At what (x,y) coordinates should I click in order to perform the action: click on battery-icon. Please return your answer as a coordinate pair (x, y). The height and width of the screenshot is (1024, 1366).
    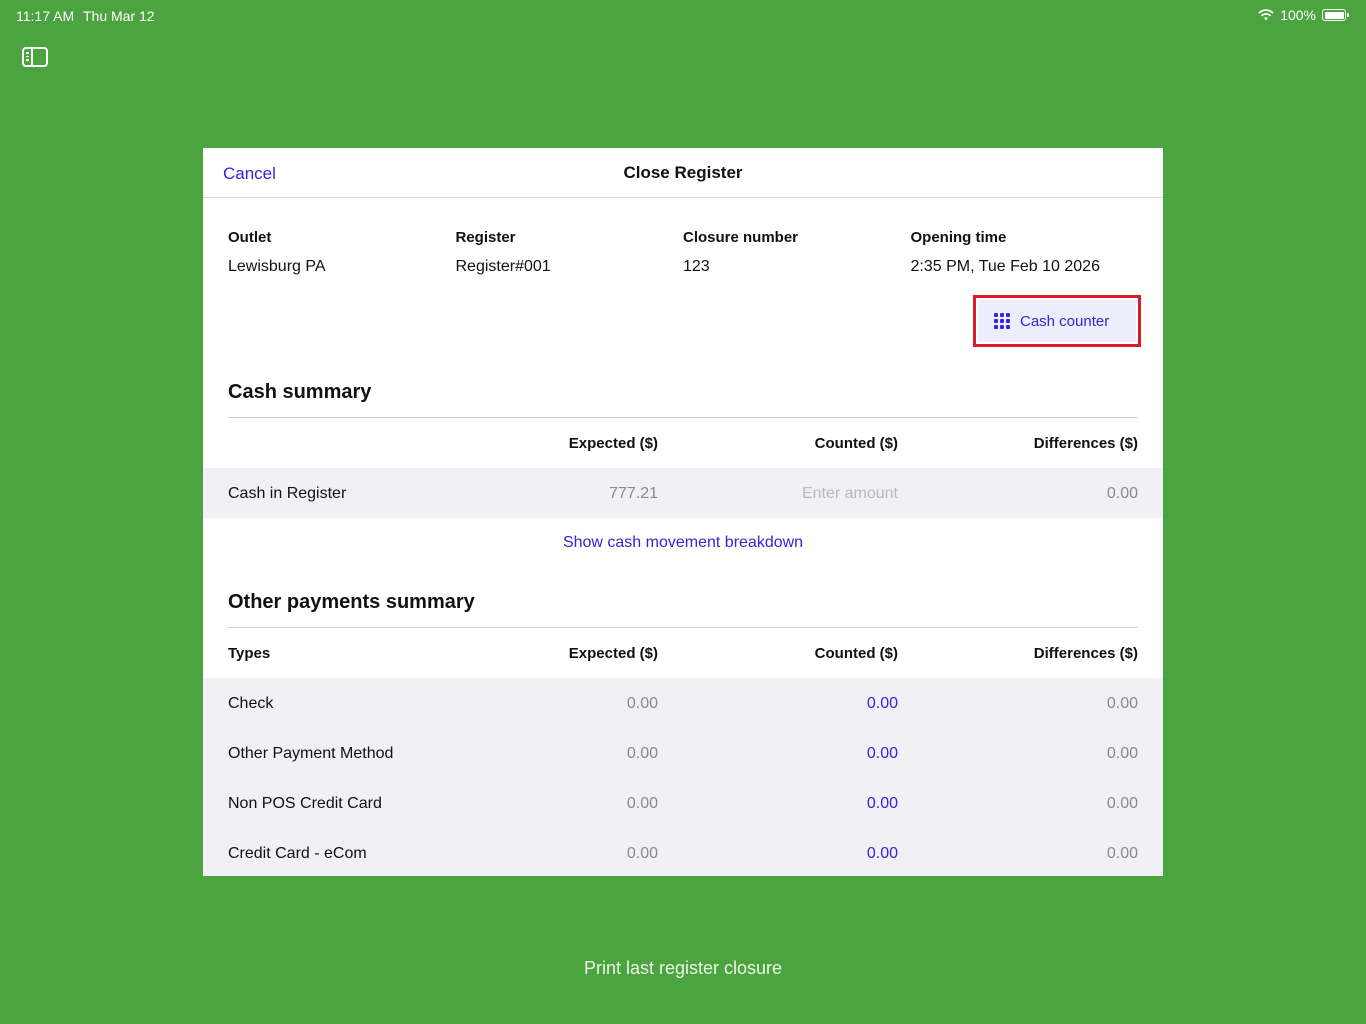
    Looking at the image, I should click on (1335, 15).